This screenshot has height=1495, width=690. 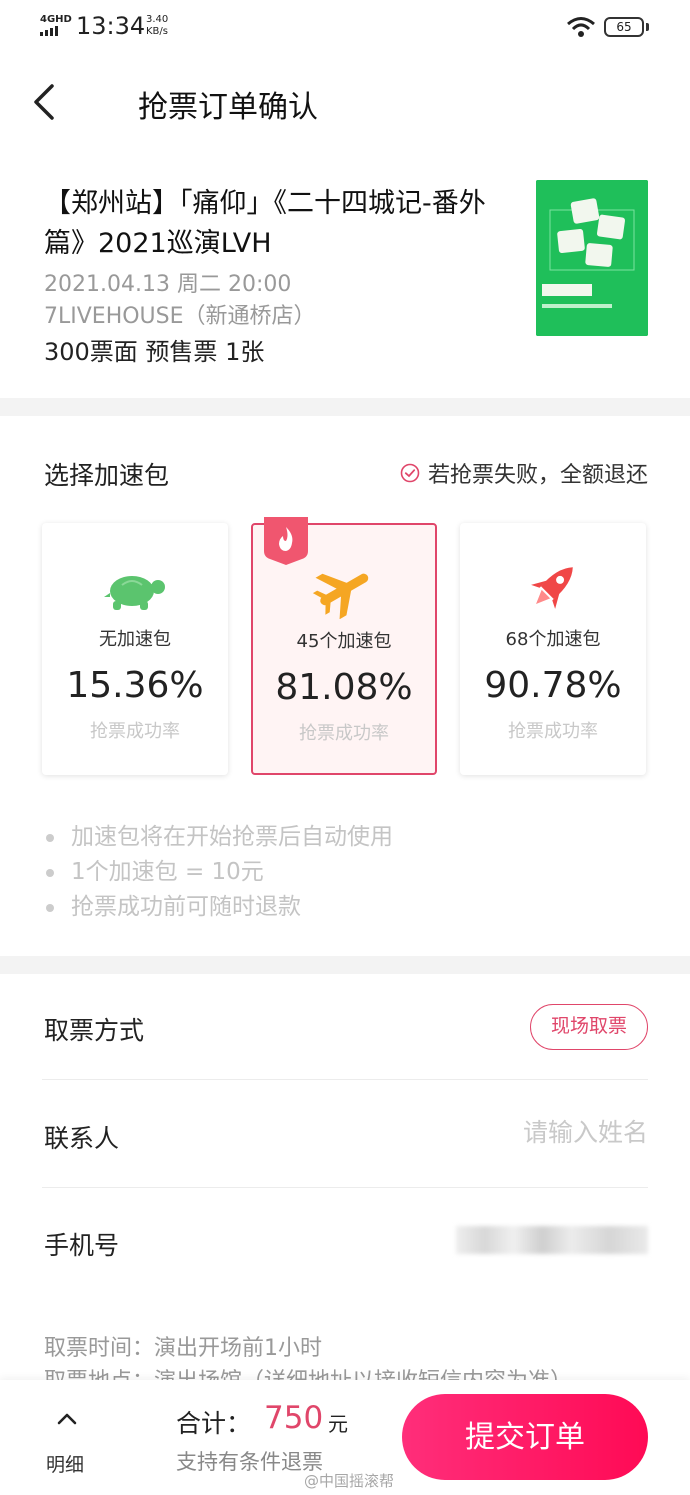 I want to click on page-title: 抢票订单确认, so click(x=228, y=107).